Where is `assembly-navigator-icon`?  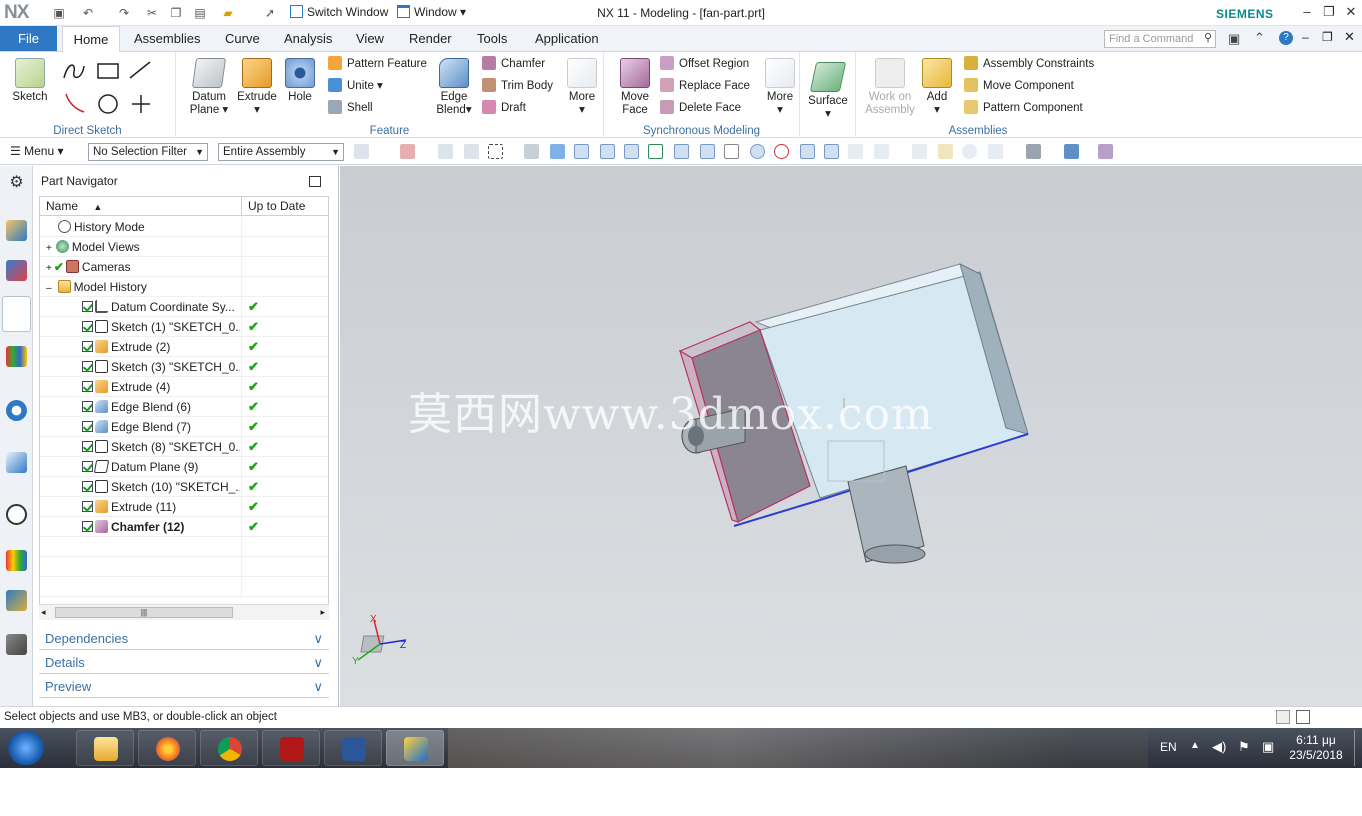 assembly-navigator-icon is located at coordinates (16, 230).